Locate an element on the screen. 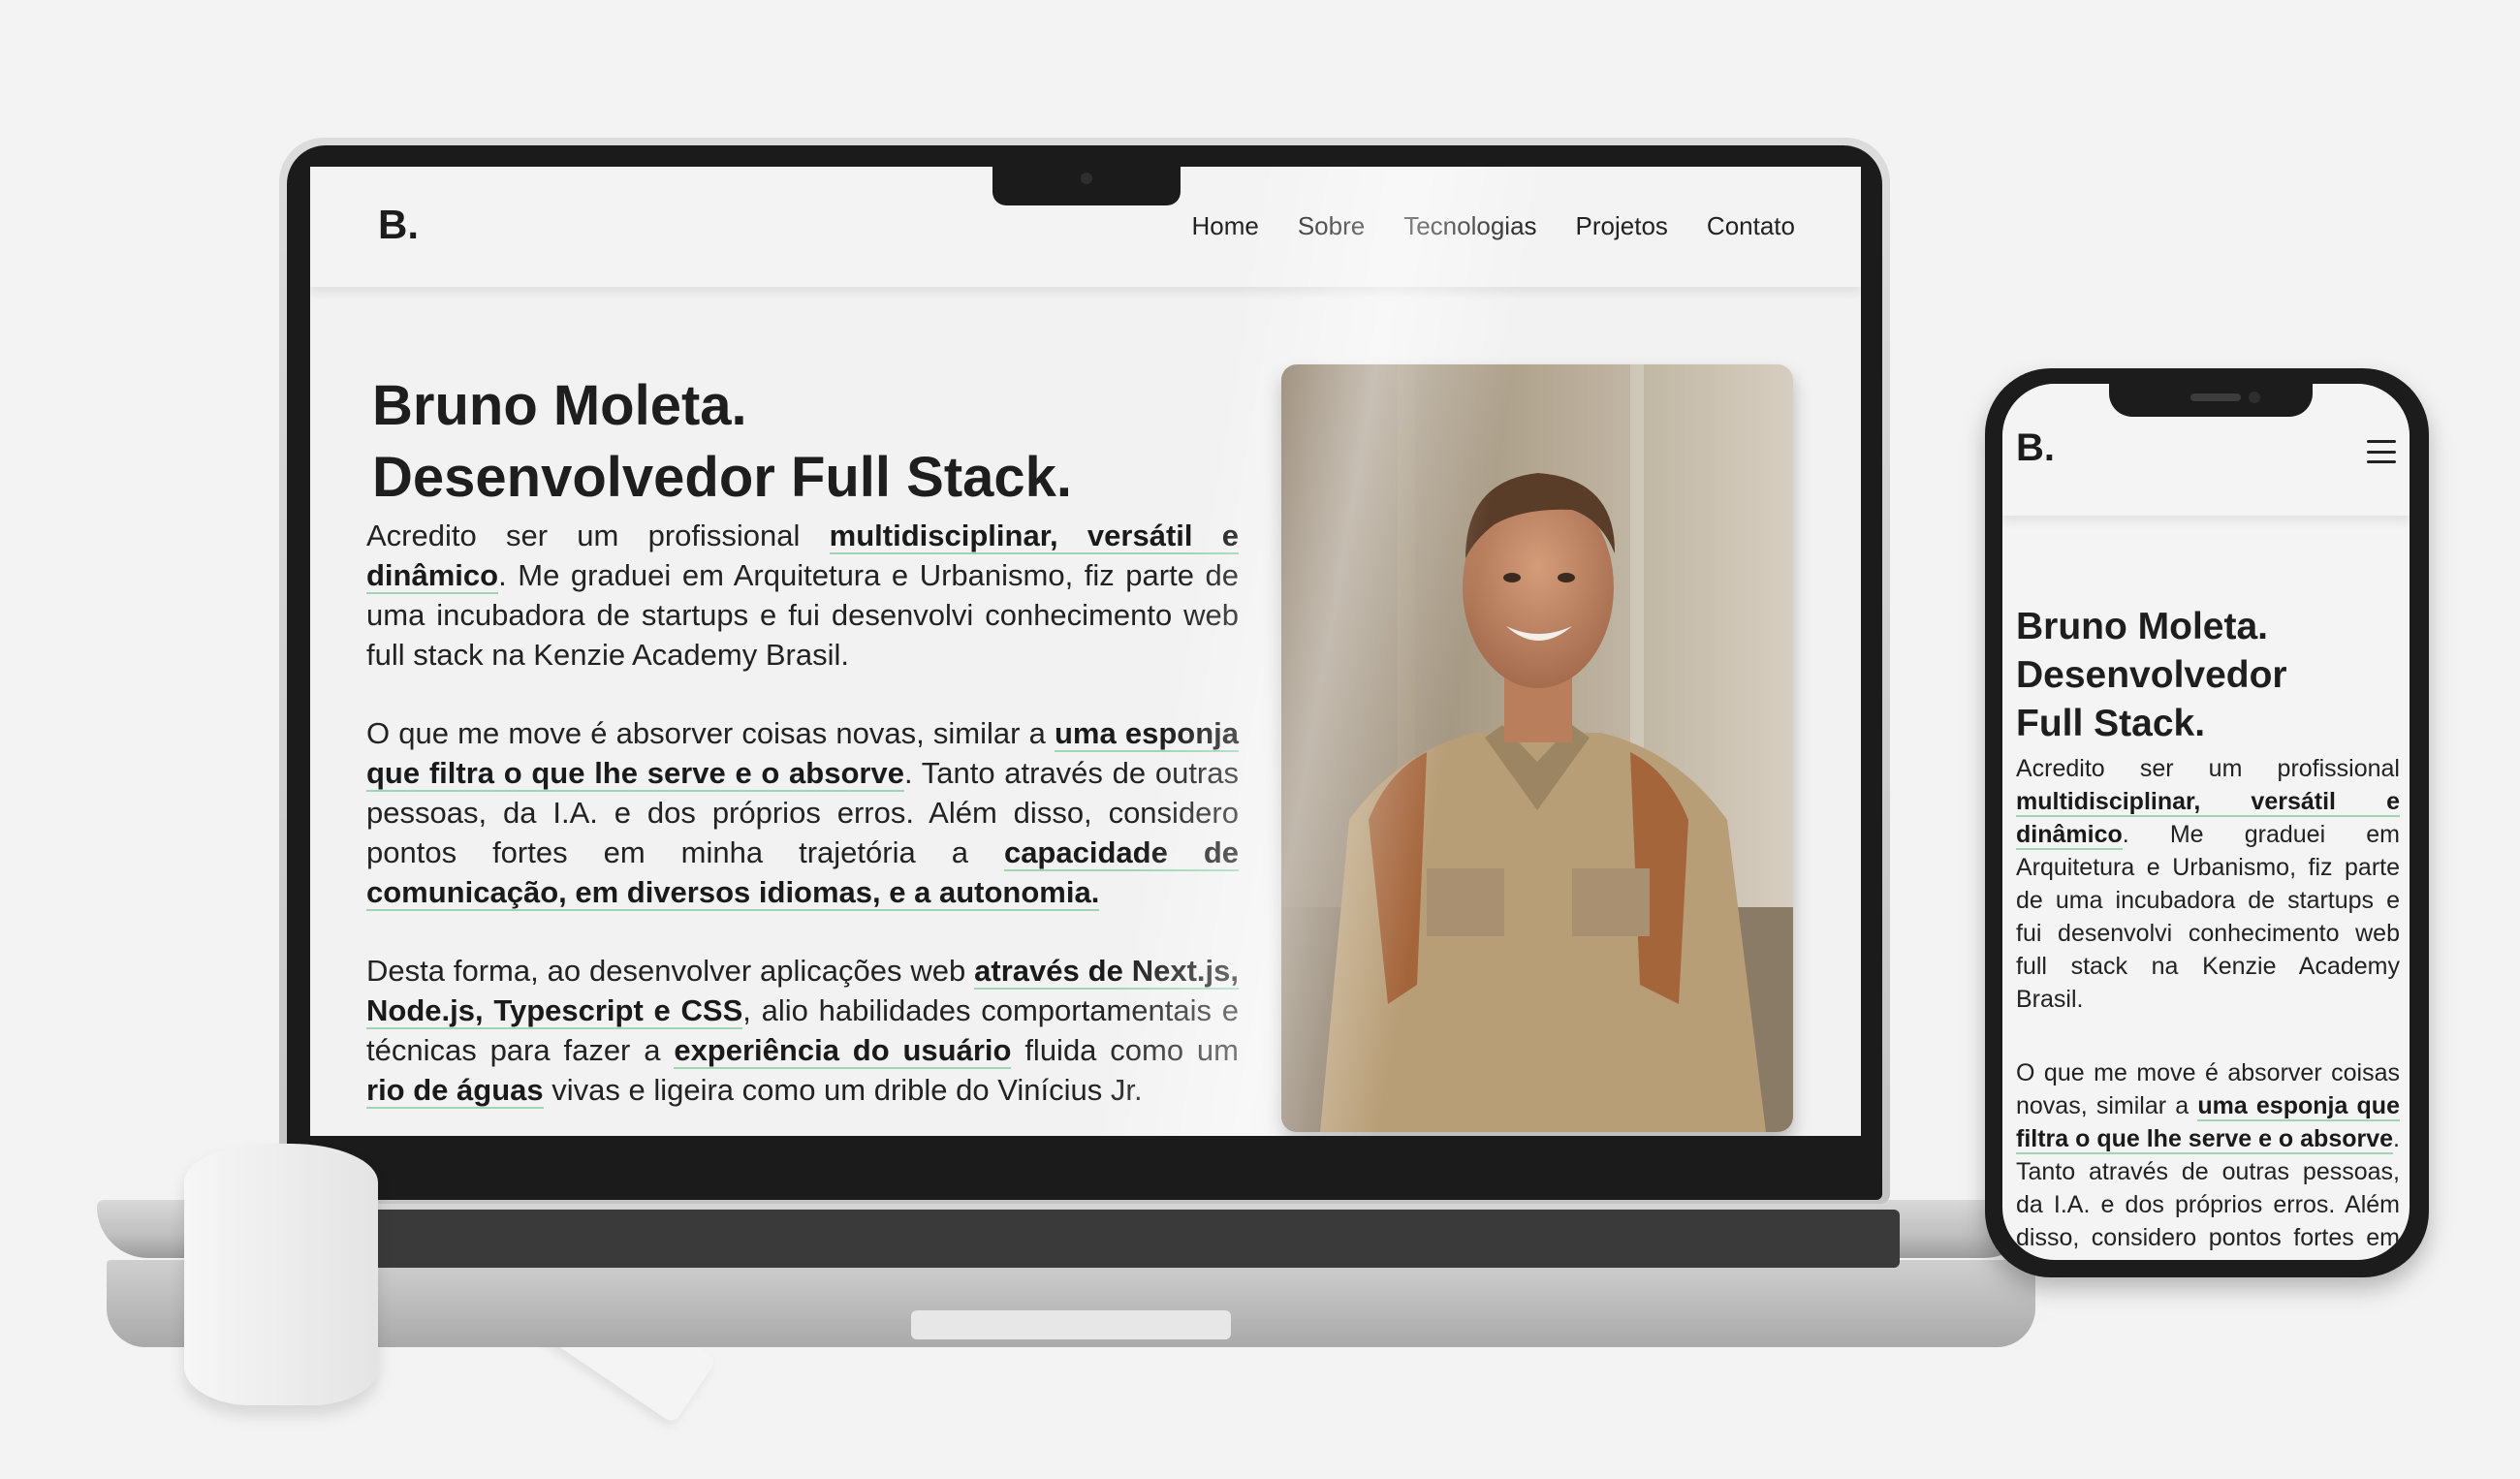  main-nav: Home Sobre Tecnologias Projetos Contato is located at coordinates (1493, 226).